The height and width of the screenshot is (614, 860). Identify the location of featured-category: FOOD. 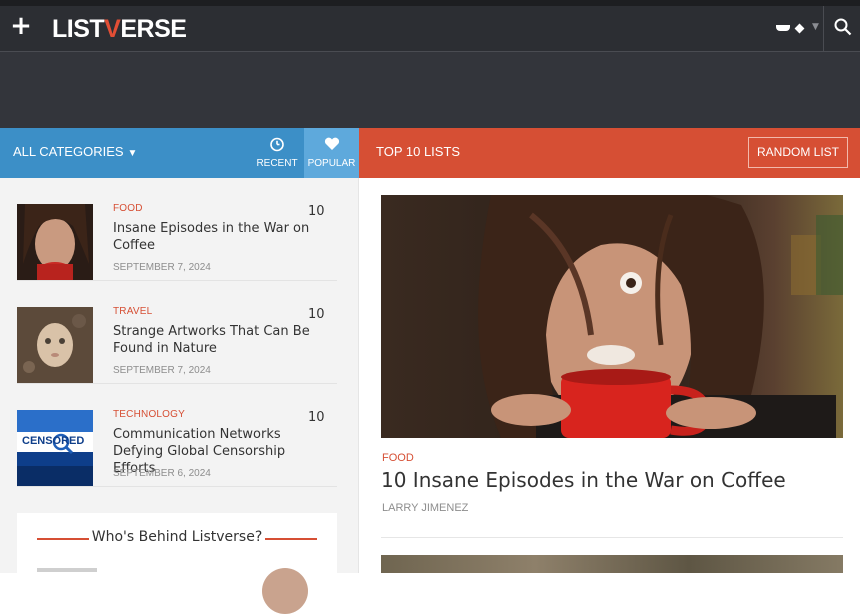
(398, 458).